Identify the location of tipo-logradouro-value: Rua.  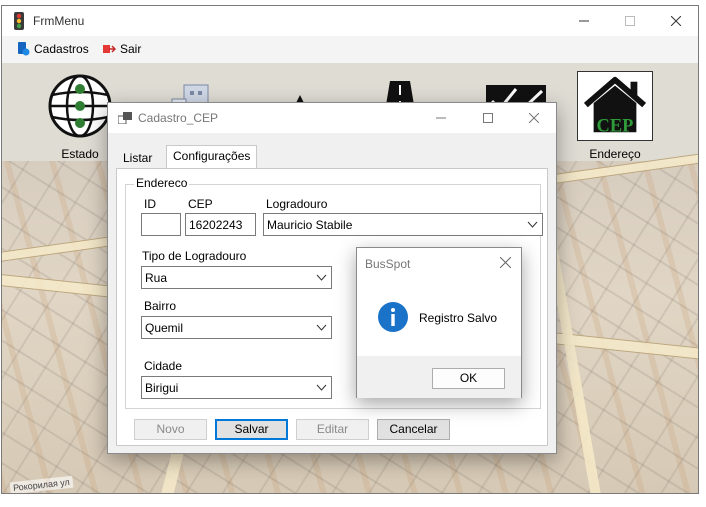
(156, 278).